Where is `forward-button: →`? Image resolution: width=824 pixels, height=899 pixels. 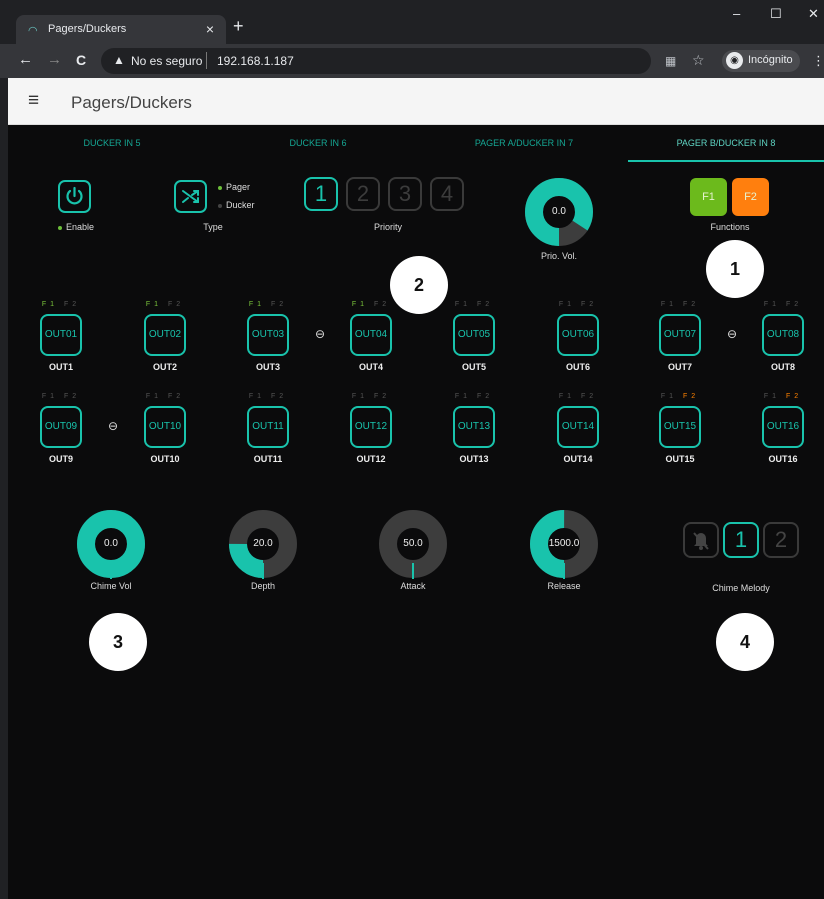 forward-button: → is located at coordinates (54, 60).